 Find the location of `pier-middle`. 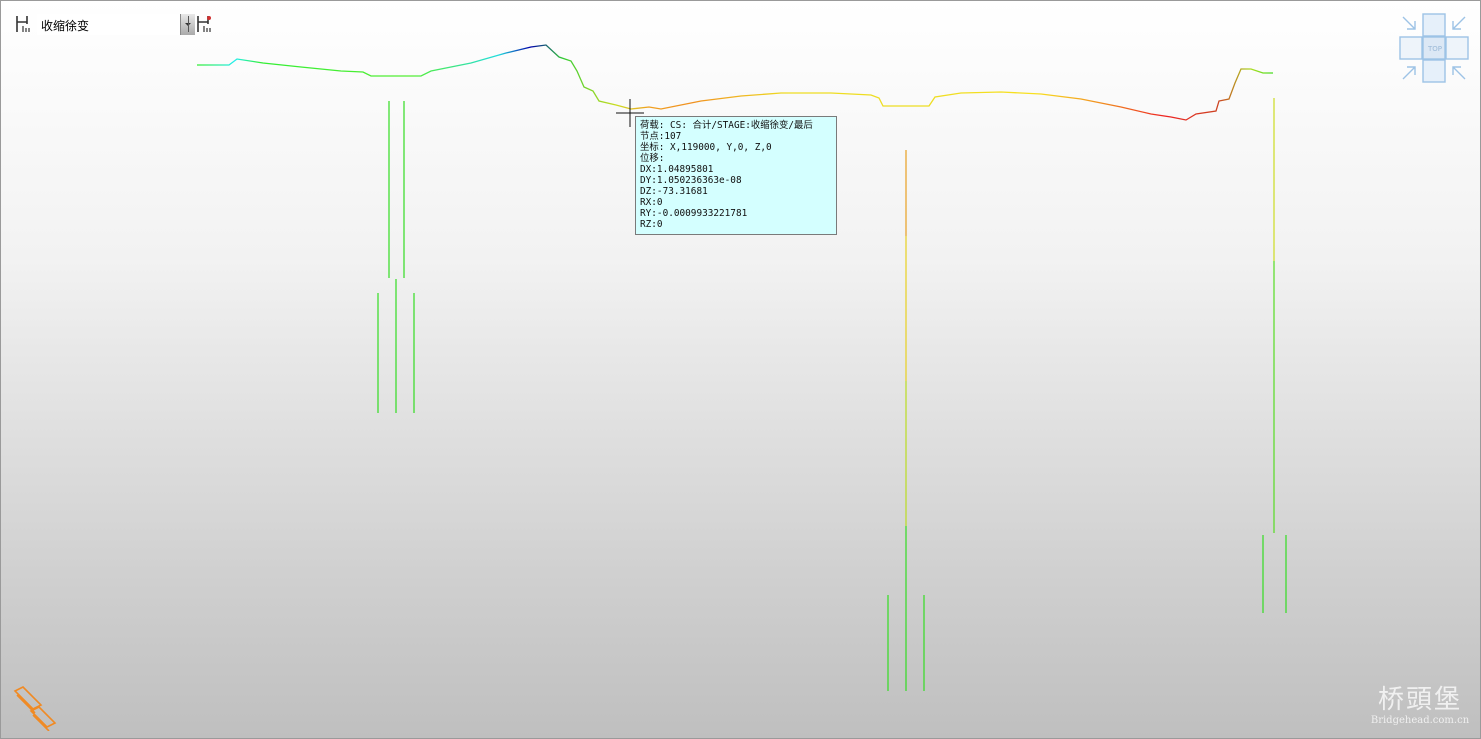

pier-middle is located at coordinates (906, 420).